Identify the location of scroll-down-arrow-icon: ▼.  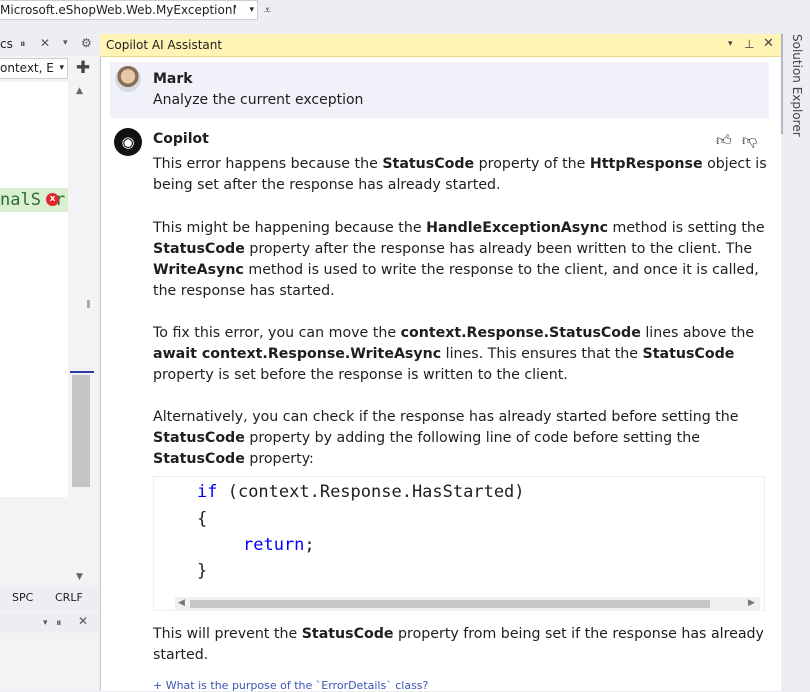
(79, 577).